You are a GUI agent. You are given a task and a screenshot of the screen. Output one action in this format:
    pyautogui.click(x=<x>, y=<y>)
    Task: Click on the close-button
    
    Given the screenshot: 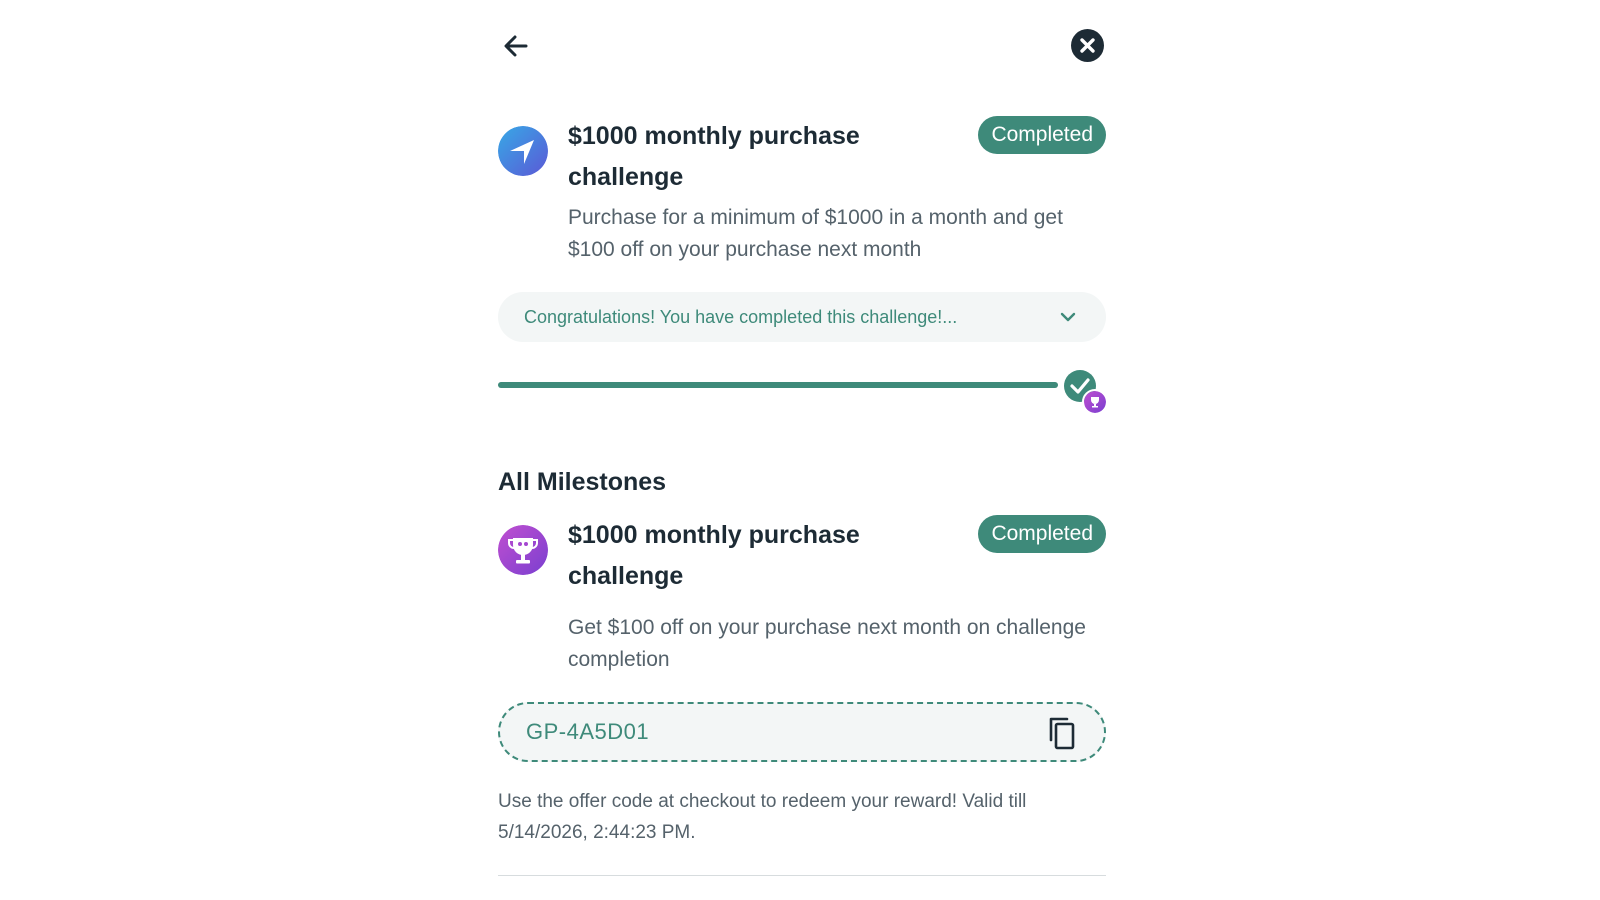 What is the action you would take?
    pyautogui.click(x=1087, y=45)
    